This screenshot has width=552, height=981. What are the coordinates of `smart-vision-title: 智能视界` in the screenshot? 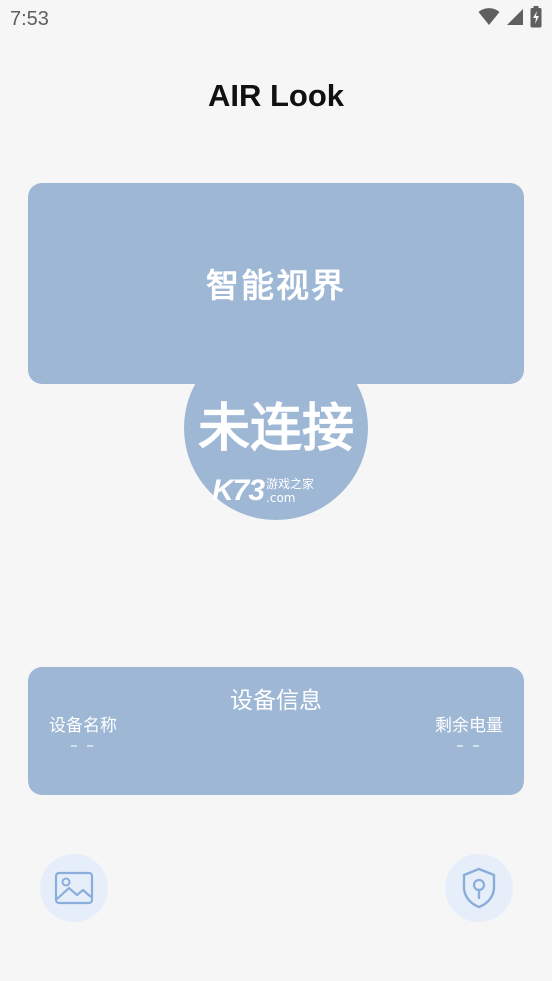 It's located at (276, 285).